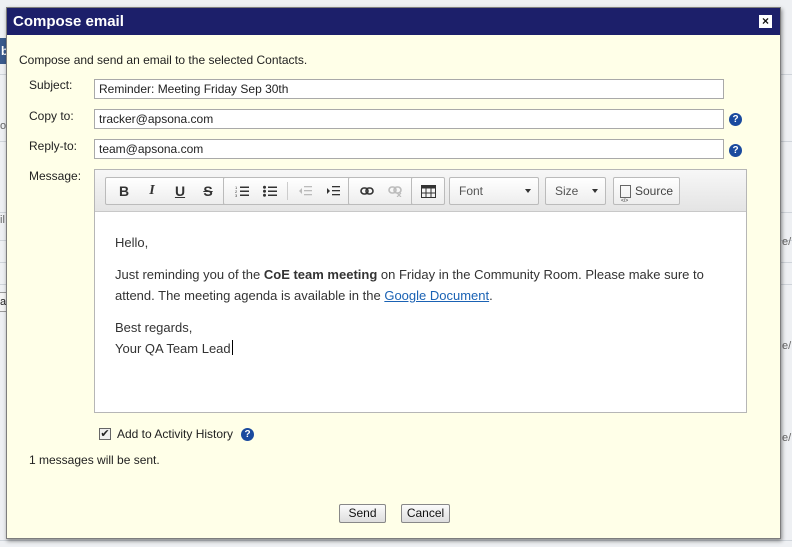  I want to click on source-button-label: Source, so click(654, 191).